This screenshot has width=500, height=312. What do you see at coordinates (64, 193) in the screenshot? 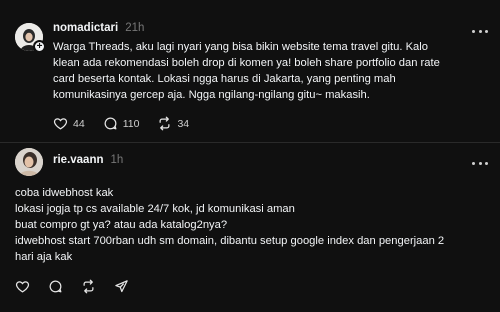
I see `post-text-line: coba idwebhost kak` at bounding box center [64, 193].